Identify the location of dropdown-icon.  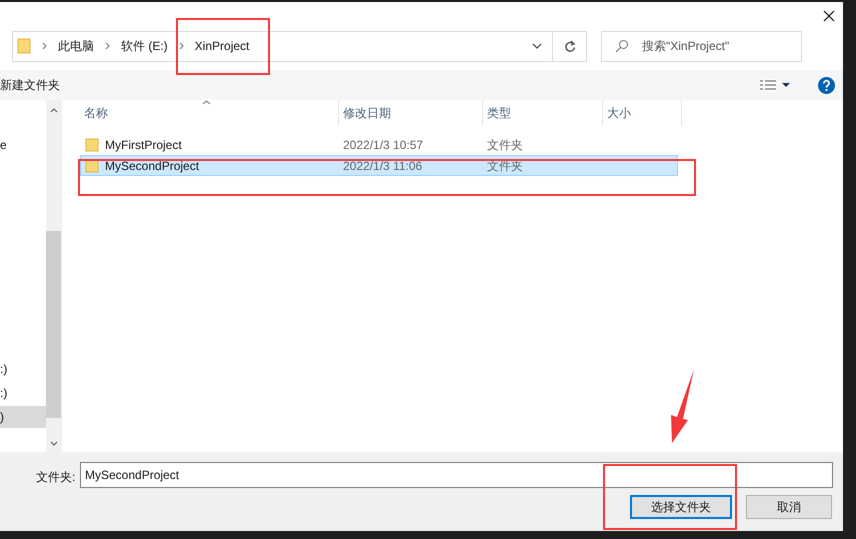
(537, 46).